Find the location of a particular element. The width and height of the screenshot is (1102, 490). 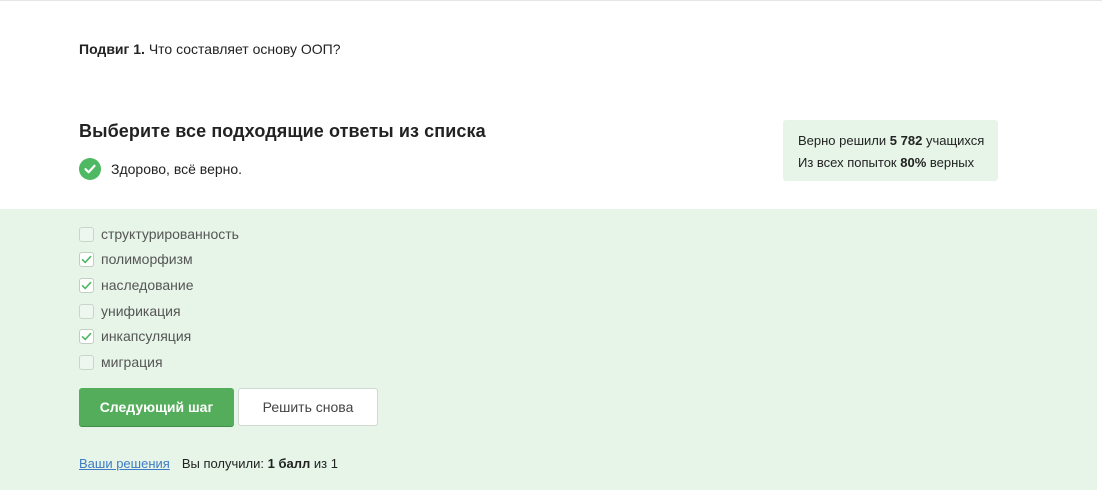

stats-percent-value: 80% is located at coordinates (913, 162).